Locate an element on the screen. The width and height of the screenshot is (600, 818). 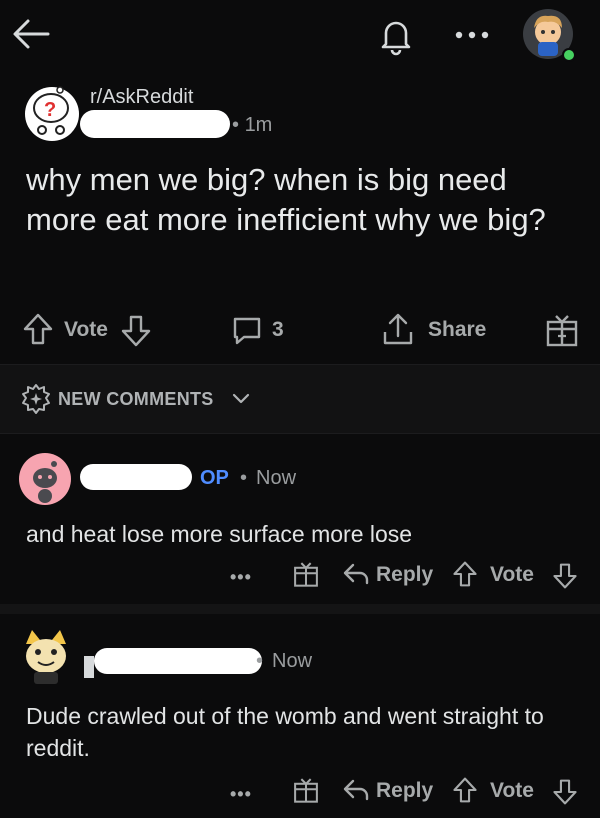
subreddit-icon: ? is located at coordinates (52, 114).